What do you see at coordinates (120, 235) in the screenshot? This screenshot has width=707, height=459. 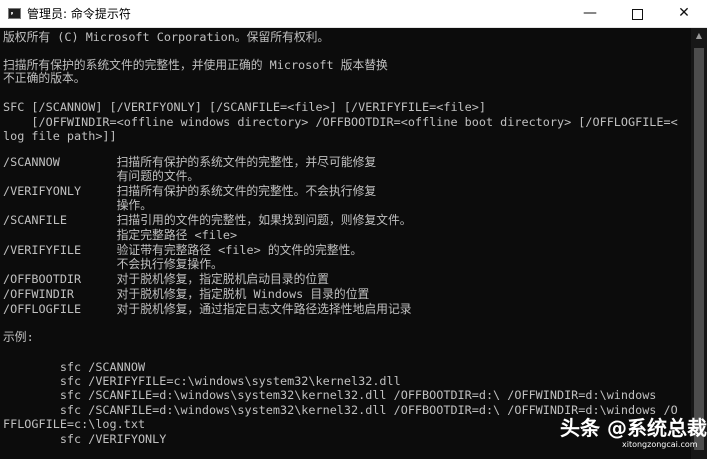 I see `console-line: 指定完整路径 <file>` at bounding box center [120, 235].